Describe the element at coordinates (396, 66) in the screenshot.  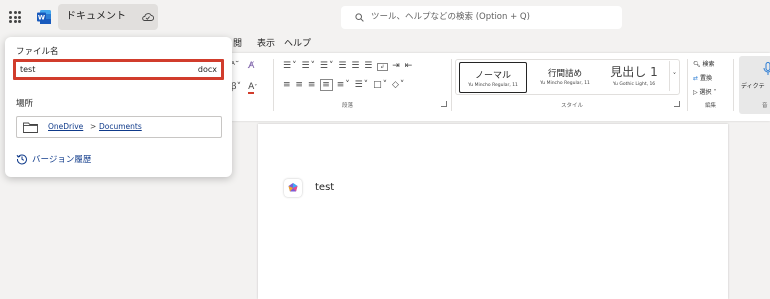
I see `ltr-icon: ⇥` at that location.